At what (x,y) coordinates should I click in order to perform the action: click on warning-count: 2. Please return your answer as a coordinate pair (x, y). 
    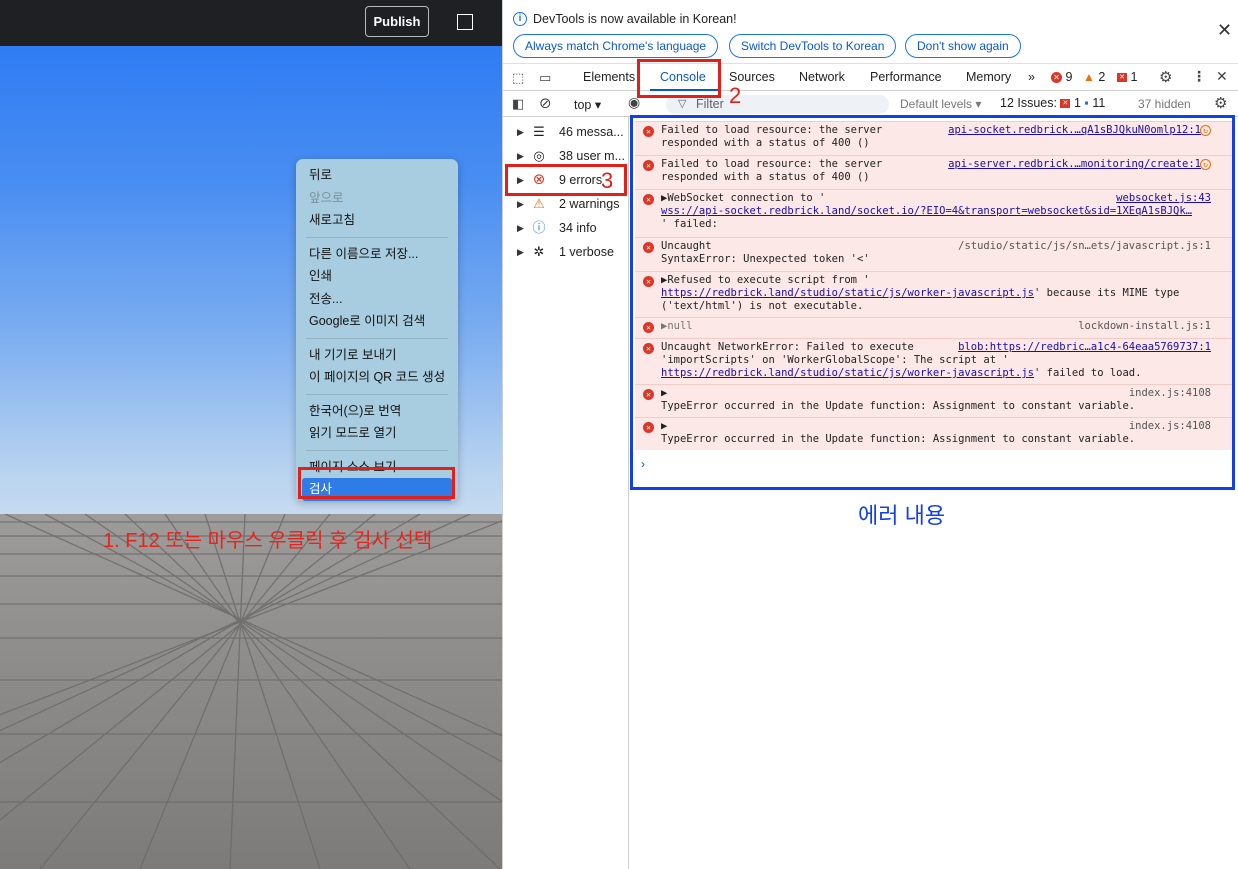
    Looking at the image, I should click on (1102, 77).